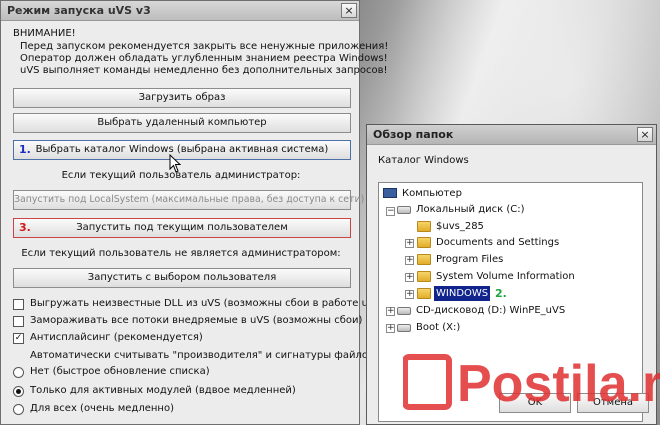 The height and width of the screenshot is (425, 660). Describe the element at coordinates (645, 134) in the screenshot. I see `browse-close-button: ×` at that location.